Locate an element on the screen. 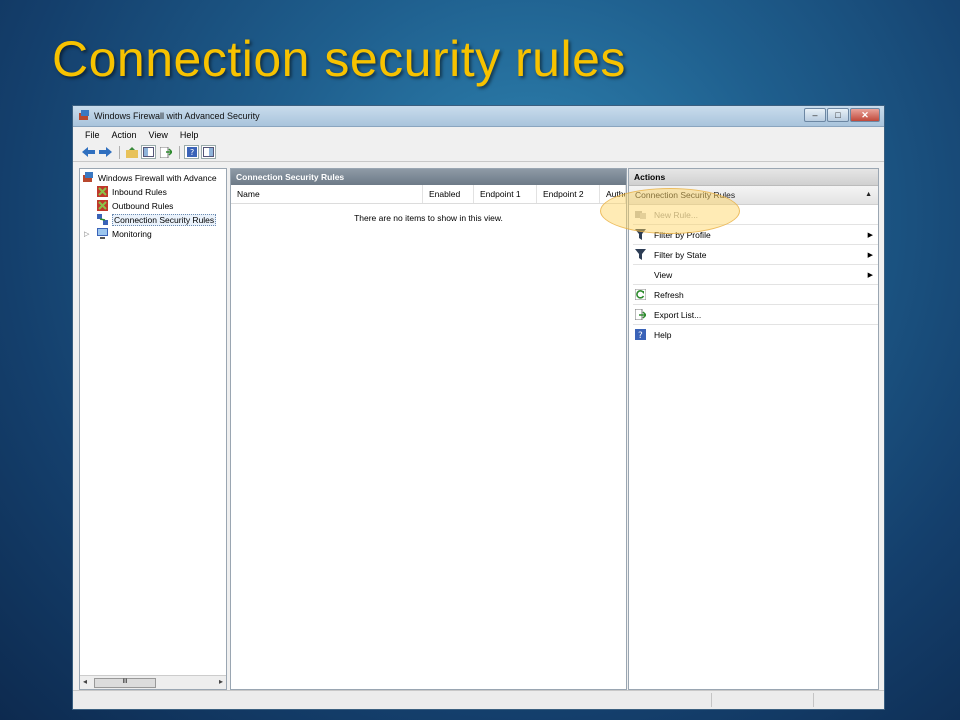  back-arrow-icon is located at coordinates (88, 152).